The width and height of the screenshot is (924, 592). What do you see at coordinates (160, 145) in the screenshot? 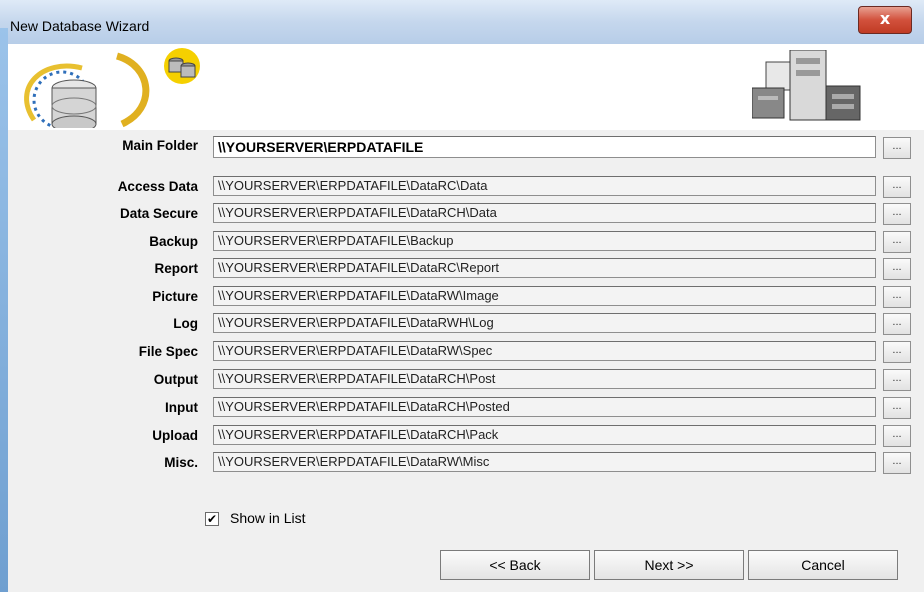
I see `main-folder-label: Main Folder` at bounding box center [160, 145].